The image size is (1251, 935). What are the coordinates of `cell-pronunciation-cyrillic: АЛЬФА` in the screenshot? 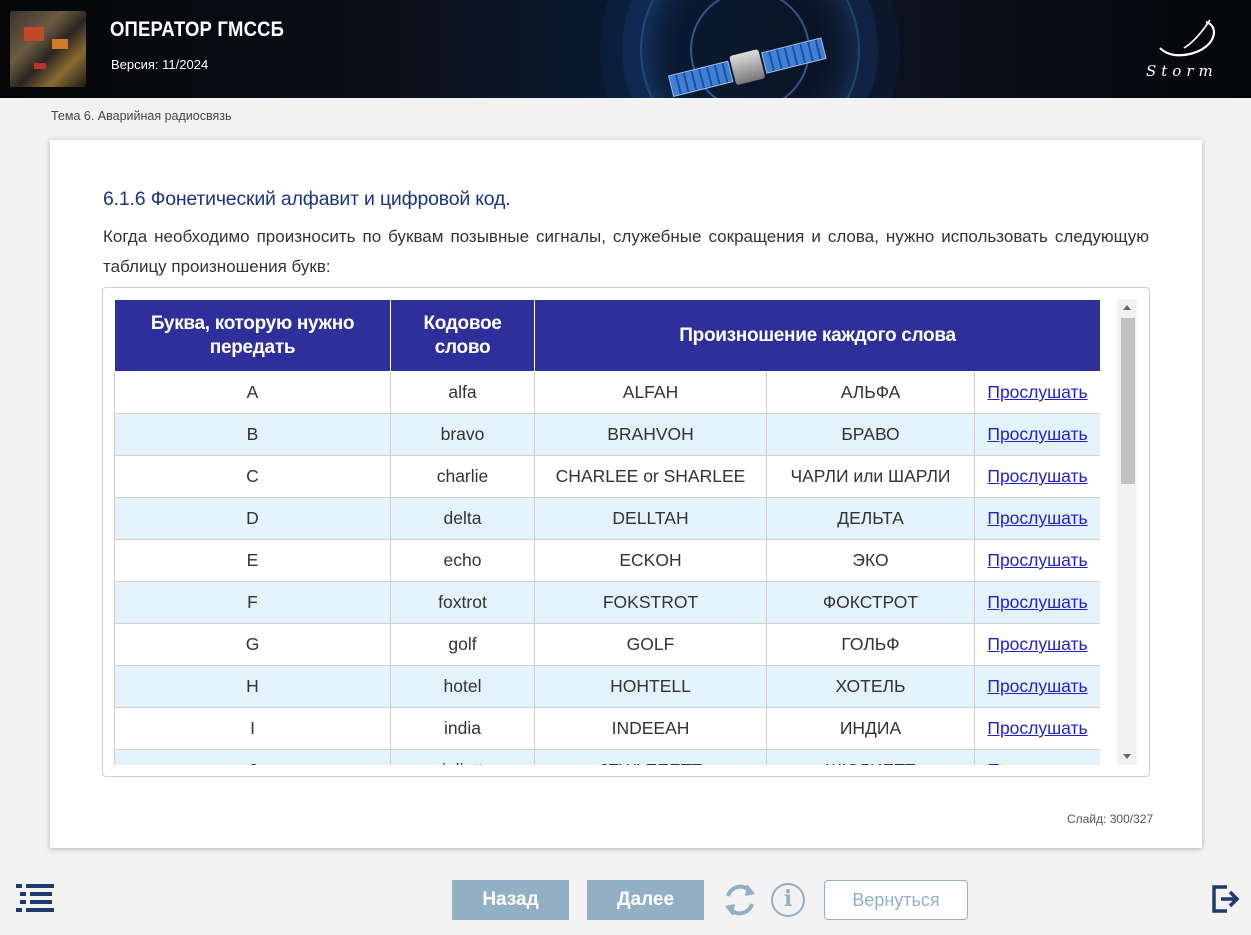 It's located at (870, 392).